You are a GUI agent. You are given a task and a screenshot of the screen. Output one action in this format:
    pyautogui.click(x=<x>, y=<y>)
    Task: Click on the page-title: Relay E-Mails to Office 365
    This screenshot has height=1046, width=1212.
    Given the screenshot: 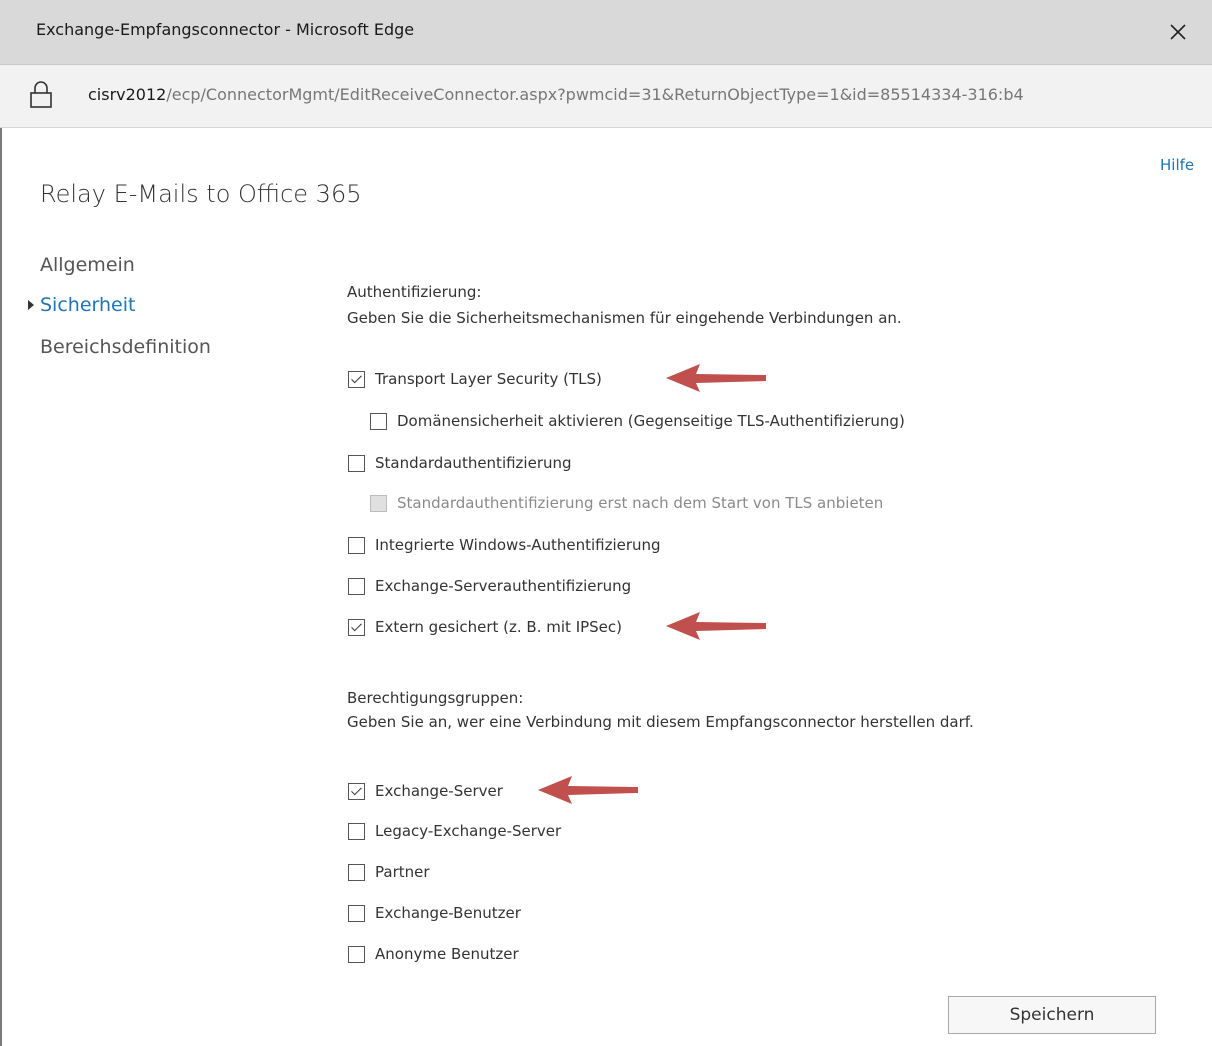 What is the action you would take?
    pyautogui.click(x=201, y=194)
    